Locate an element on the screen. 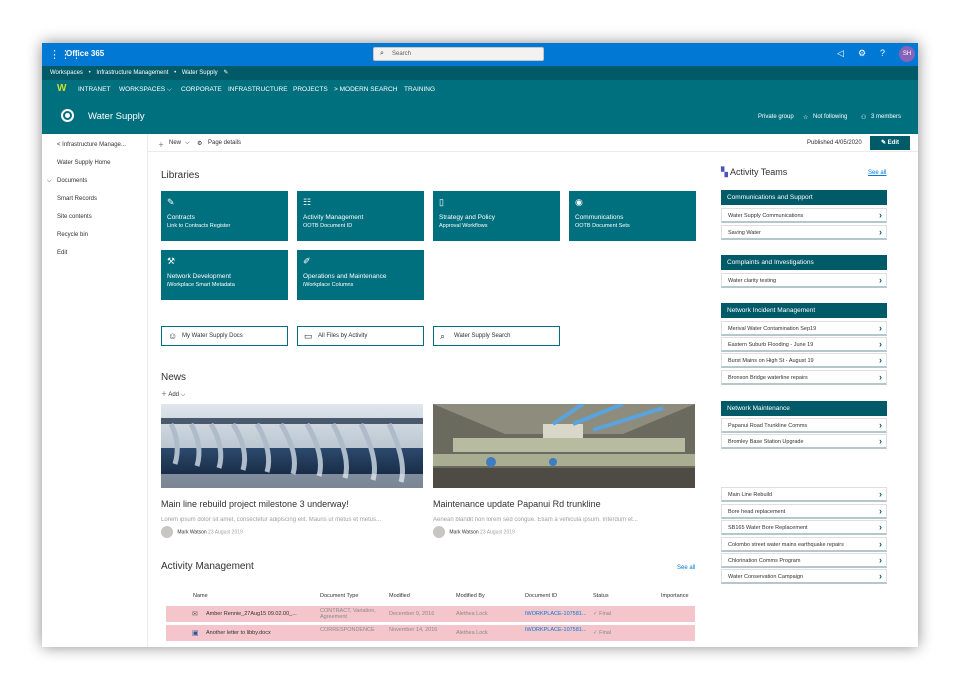 The height and width of the screenshot is (693, 960). hub-link-water-supply: Water Supply is located at coordinates (200, 73).